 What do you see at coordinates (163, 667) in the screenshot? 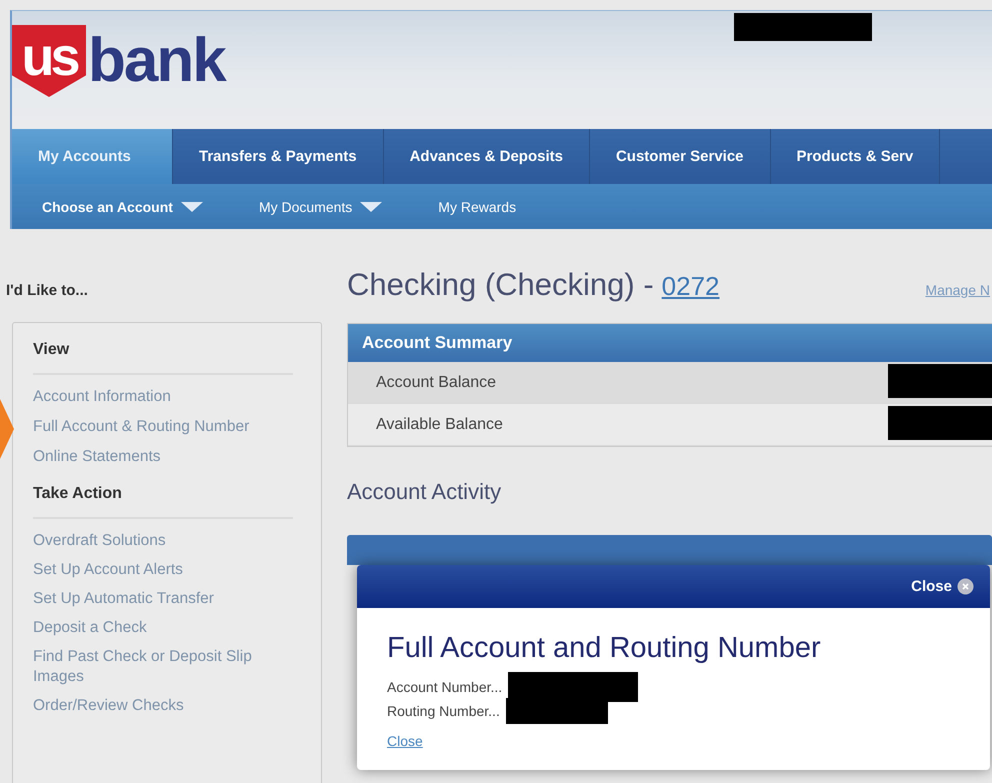
I see `sidebar-link: Find Past Check or Deposit Slip Images` at bounding box center [163, 667].